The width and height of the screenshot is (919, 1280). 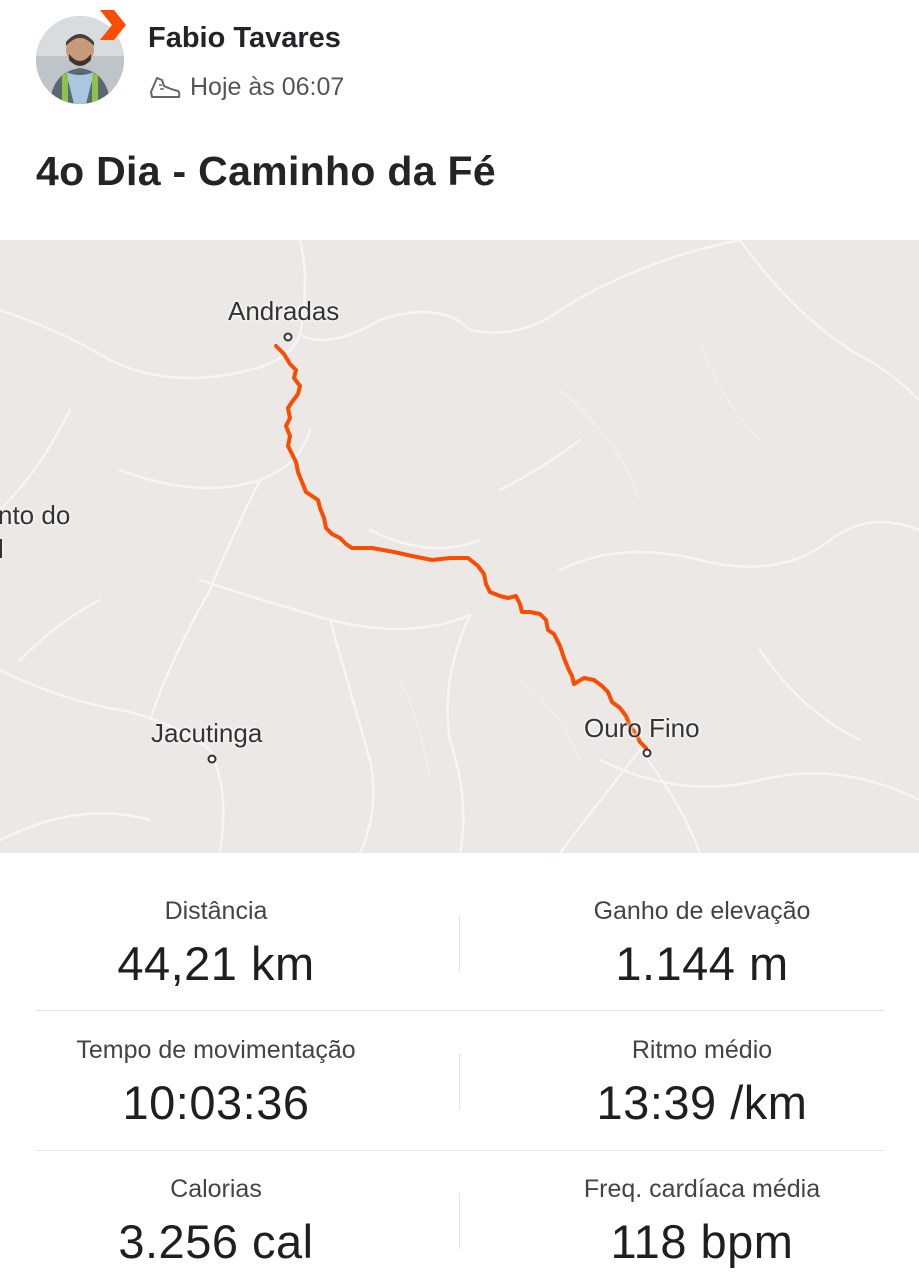 I want to click on stat-value: 1.144 m, so click(x=702, y=963).